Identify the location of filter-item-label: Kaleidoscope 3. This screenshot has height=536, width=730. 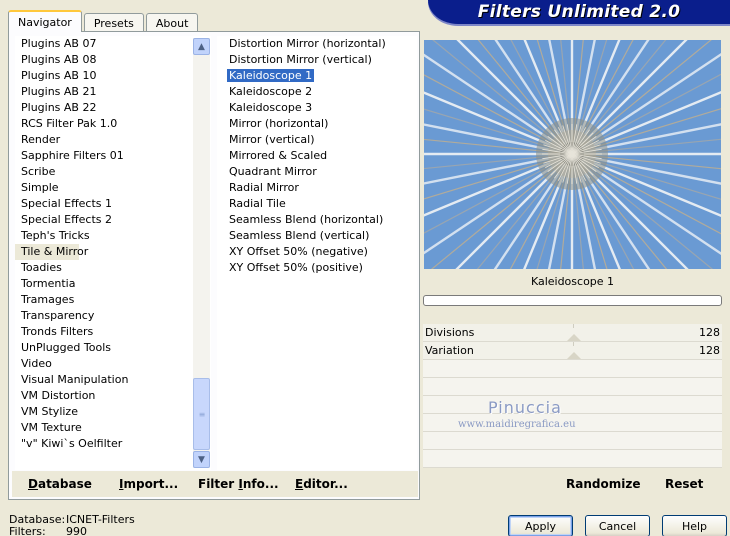
(271, 107).